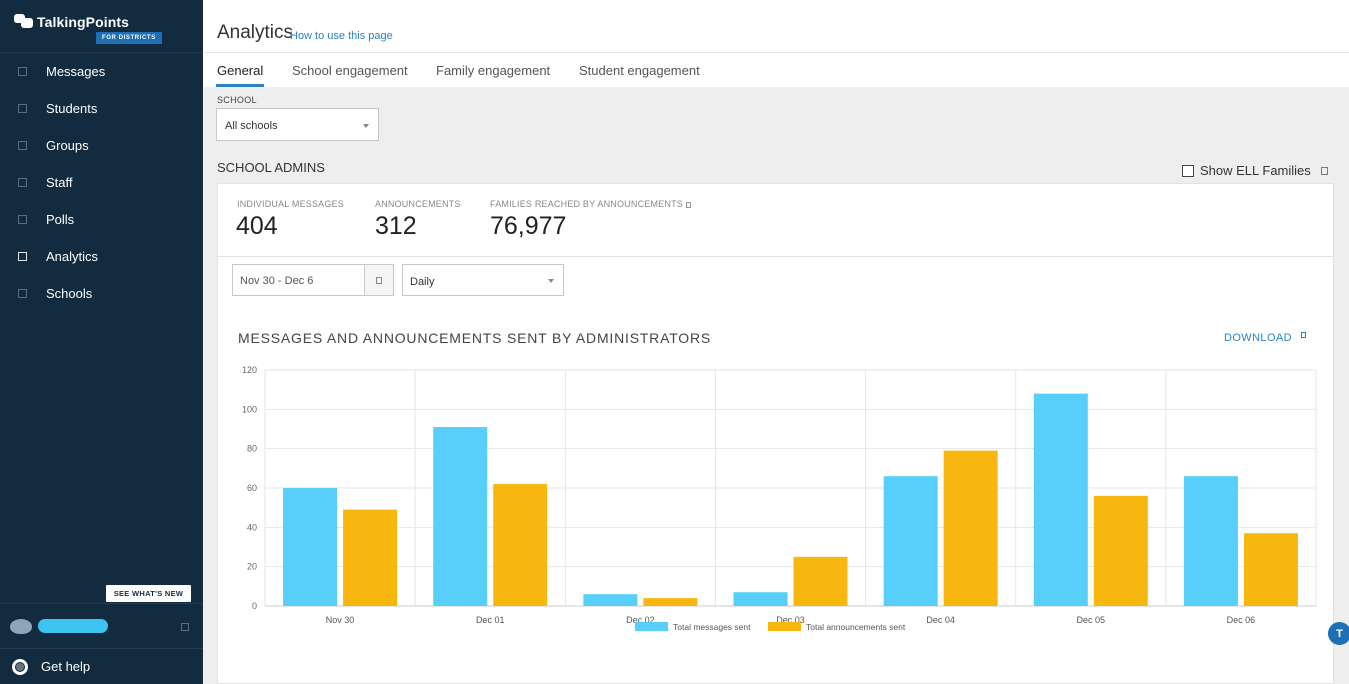 The image size is (1349, 684). Describe the element at coordinates (493, 70) in the screenshot. I see `tab-family-engagement: Family engagement` at that location.